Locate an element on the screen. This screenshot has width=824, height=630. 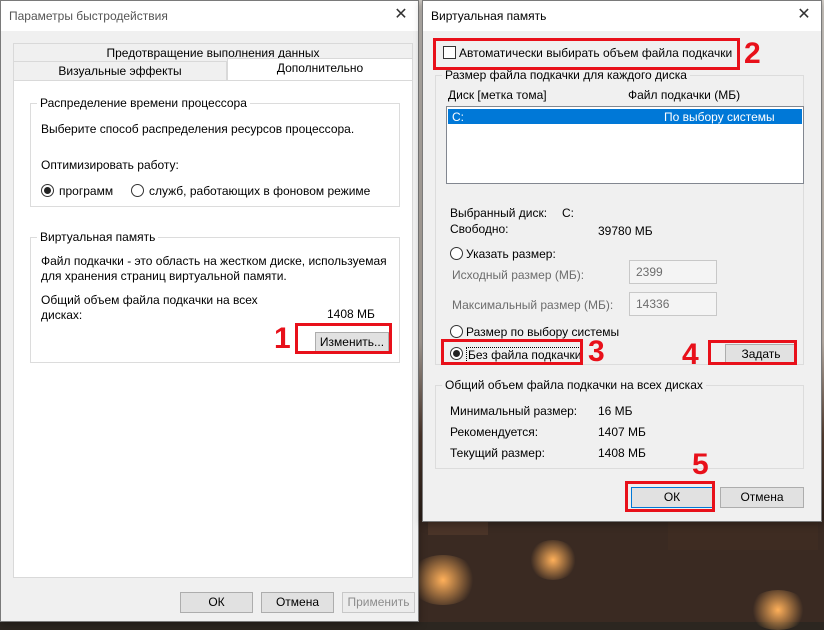
drive-list: C: По выбору системы is located at coordinates (625, 145).